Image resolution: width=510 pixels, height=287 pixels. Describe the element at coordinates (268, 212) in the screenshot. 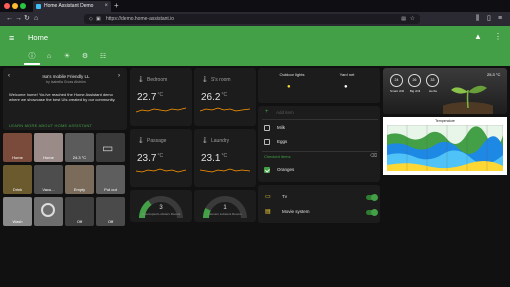

I see `speaker-icon: ▤` at that location.